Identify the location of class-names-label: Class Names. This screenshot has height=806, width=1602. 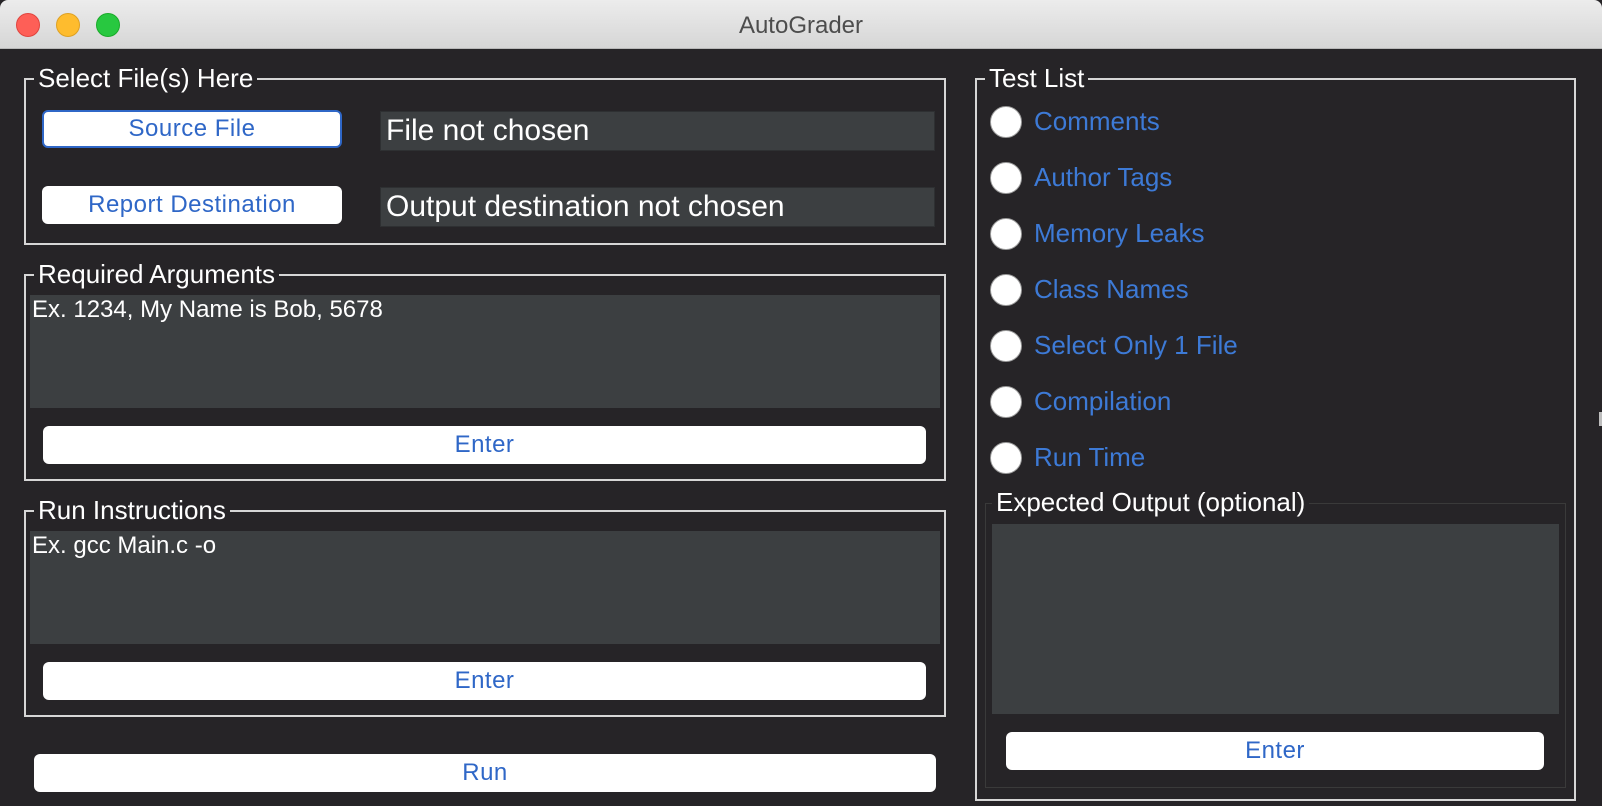
(1111, 289).